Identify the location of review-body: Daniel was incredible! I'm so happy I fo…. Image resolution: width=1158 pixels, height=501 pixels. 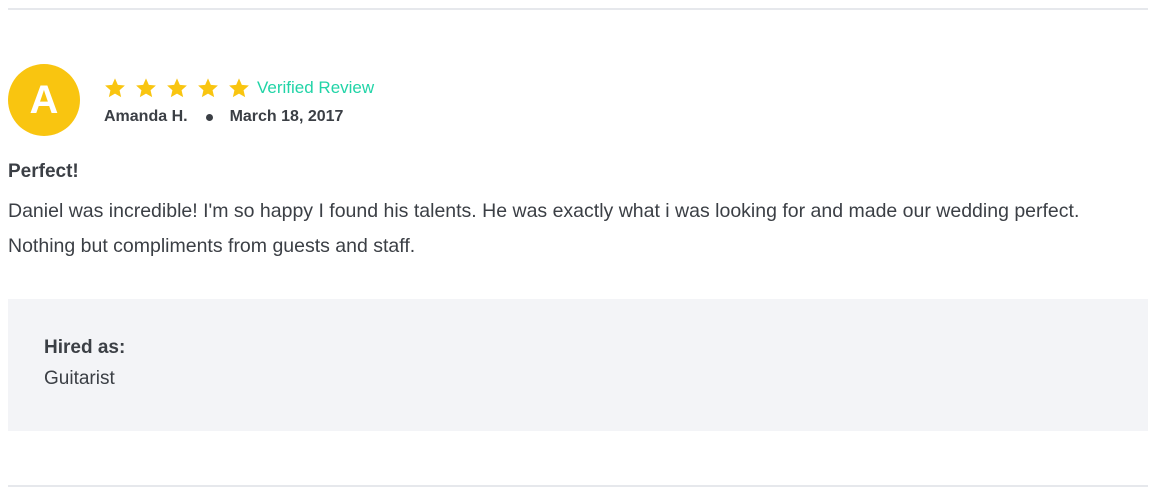
(544, 228).